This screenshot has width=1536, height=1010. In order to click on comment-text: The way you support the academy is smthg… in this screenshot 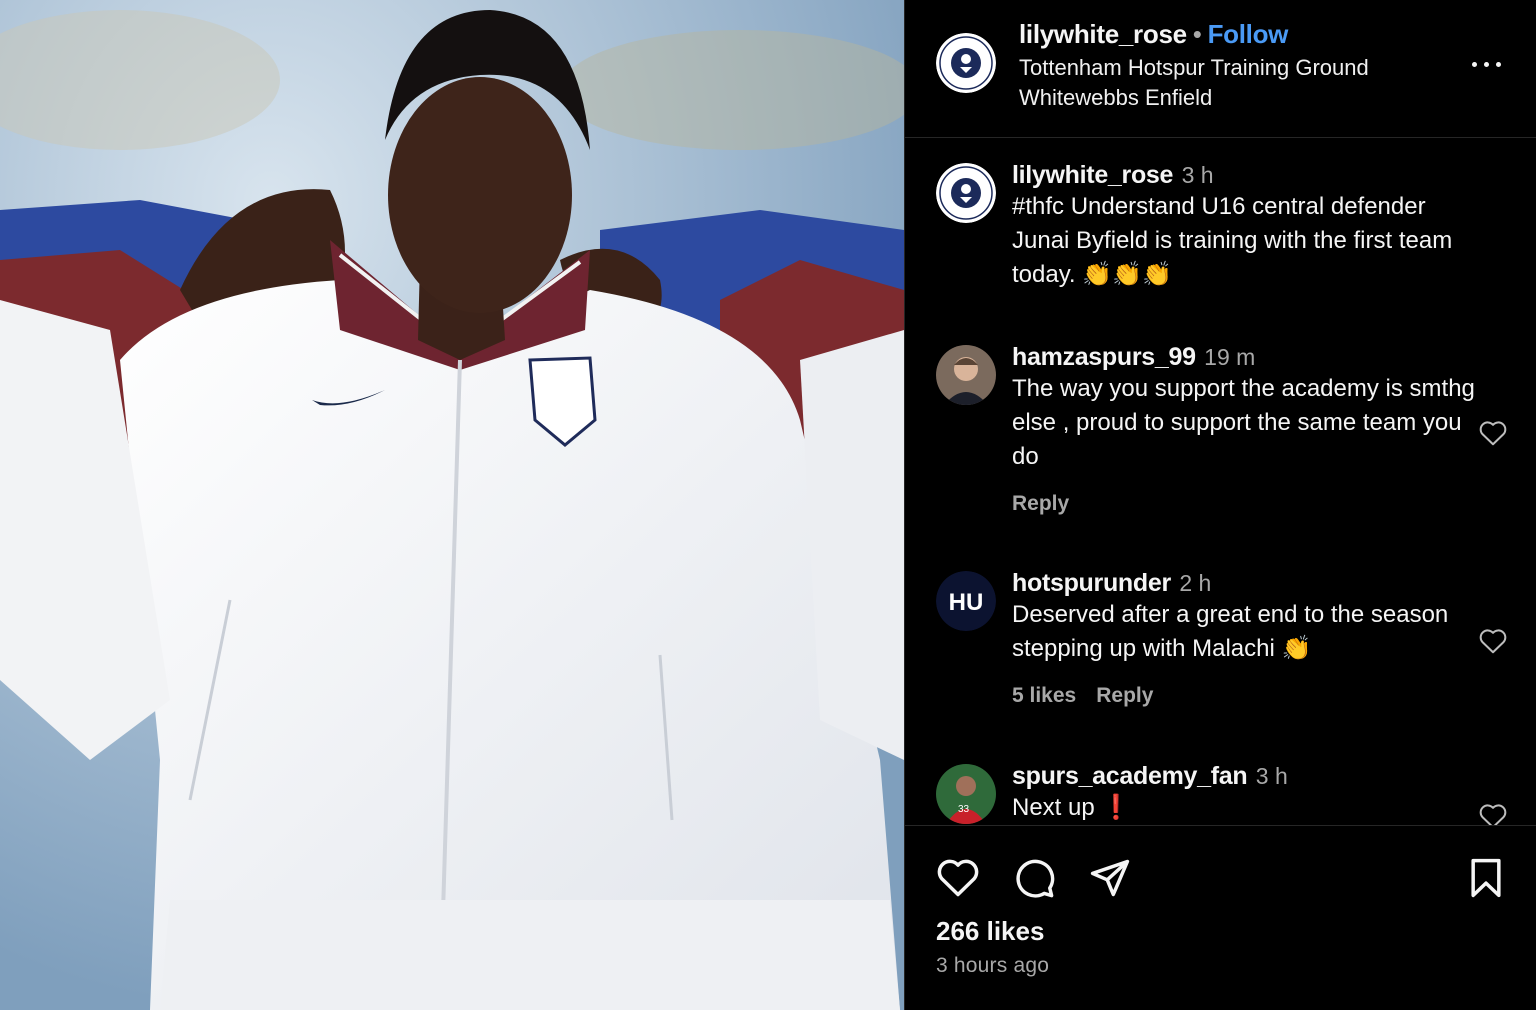, I will do `click(1243, 422)`.